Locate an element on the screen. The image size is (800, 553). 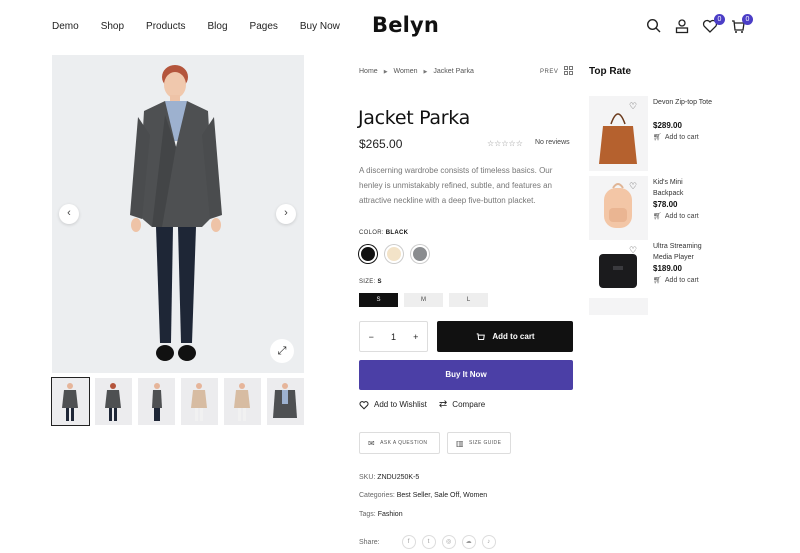
cart-icon: 0 is located at coordinates (741, 24).